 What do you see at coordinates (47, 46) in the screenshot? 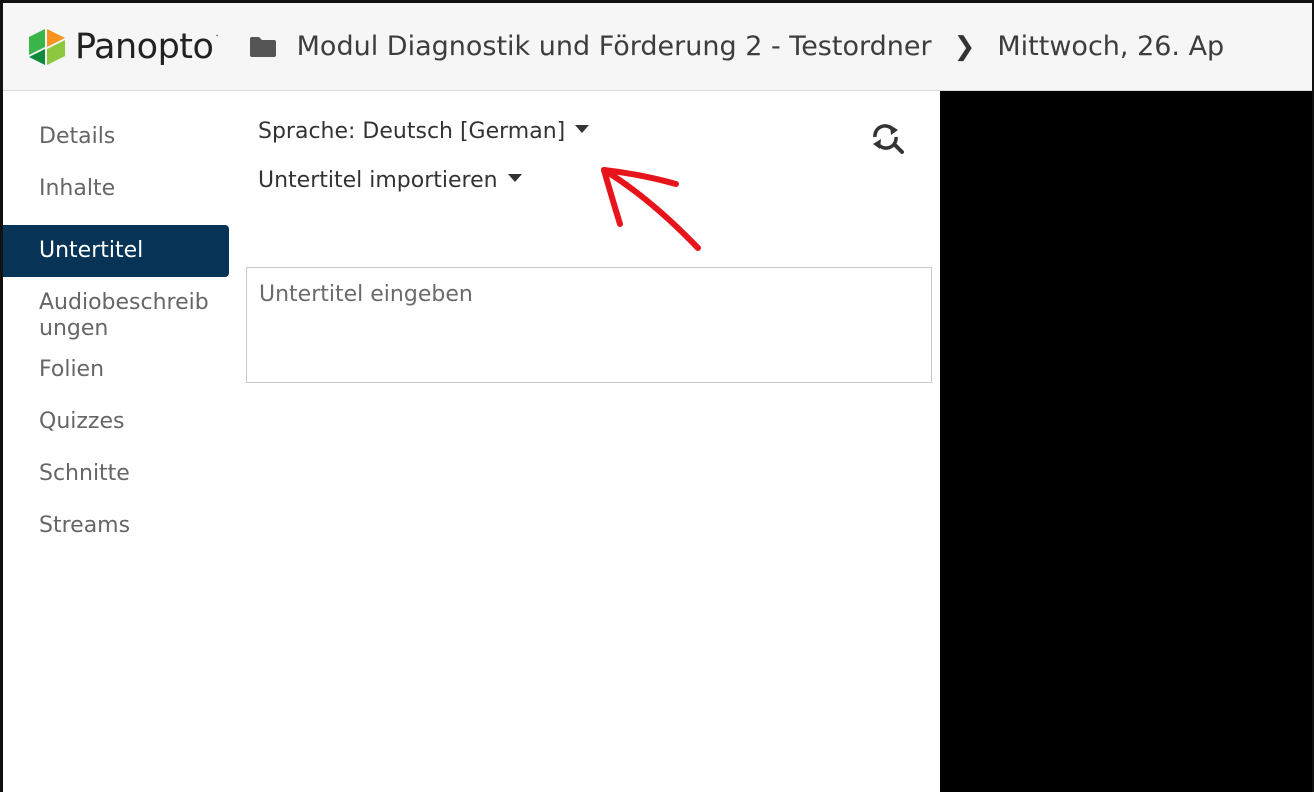
I see `panopto-logo-icon` at bounding box center [47, 46].